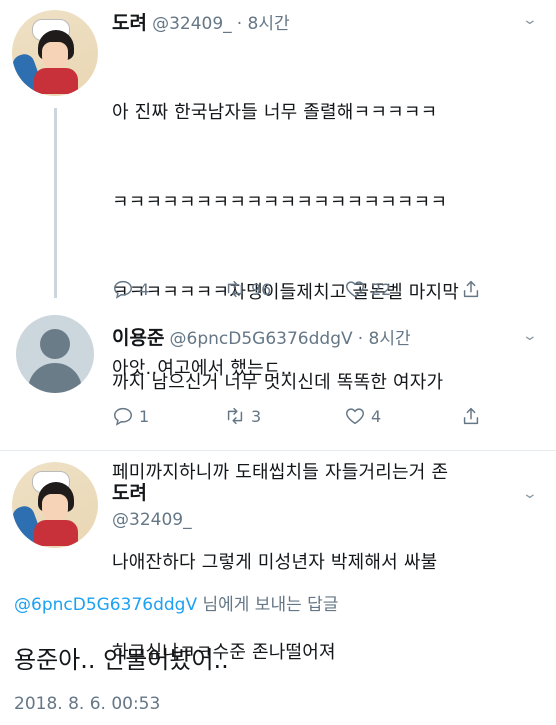 This screenshot has height=725, width=556. I want to click on reply-context: @6pncD5G6376ddgV 님에게 보내는 답글, so click(176, 602).